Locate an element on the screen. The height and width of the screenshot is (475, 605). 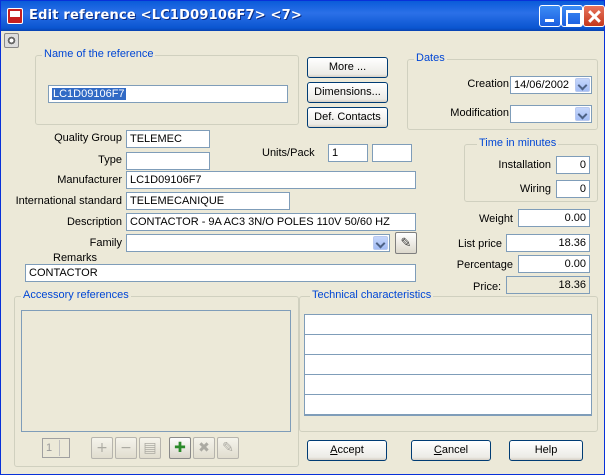
family-select is located at coordinates (258, 243).